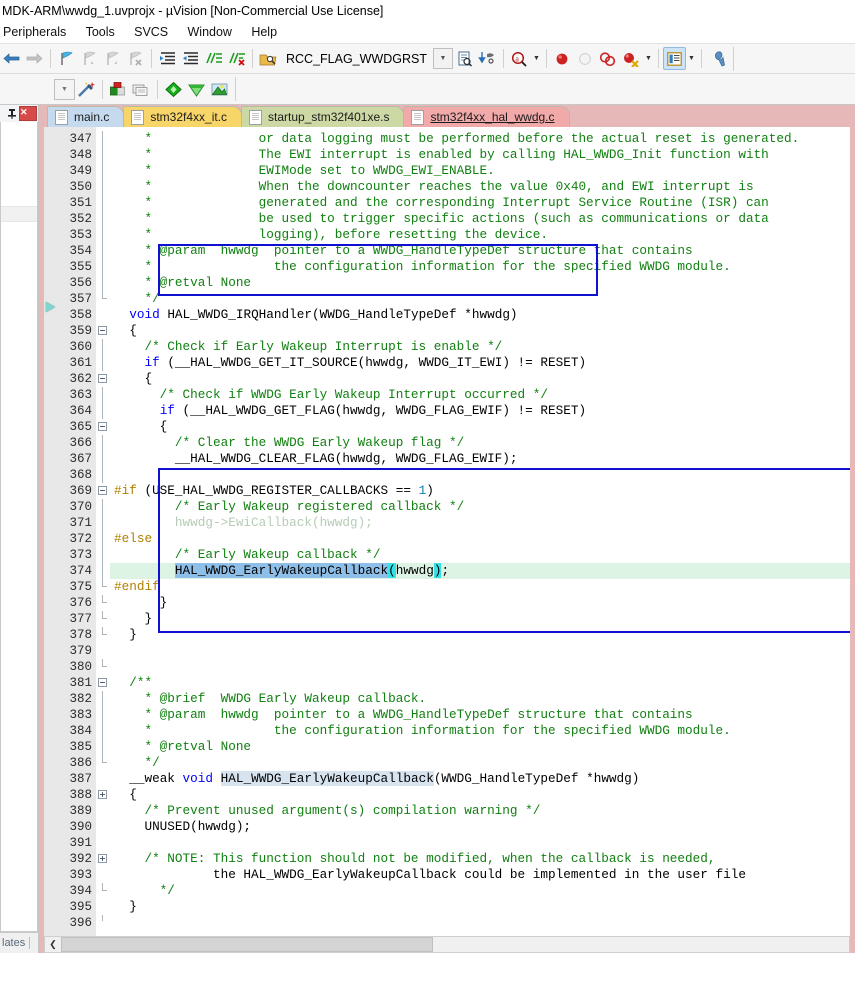 The image size is (855, 984). What do you see at coordinates (135, 58) in the screenshot?
I see `bookmark-clear-icon` at bounding box center [135, 58].